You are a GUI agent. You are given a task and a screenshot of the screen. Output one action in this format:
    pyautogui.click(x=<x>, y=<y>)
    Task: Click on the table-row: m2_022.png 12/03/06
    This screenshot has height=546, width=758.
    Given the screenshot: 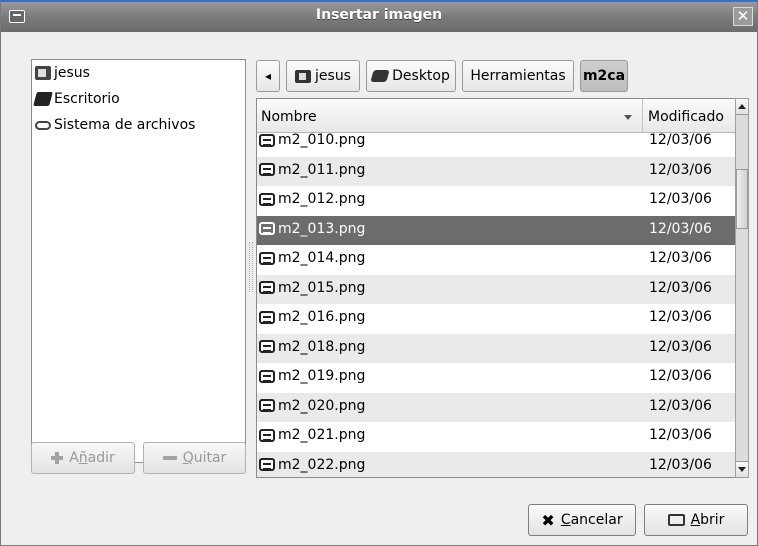 What is the action you would take?
    pyautogui.click(x=496, y=464)
    